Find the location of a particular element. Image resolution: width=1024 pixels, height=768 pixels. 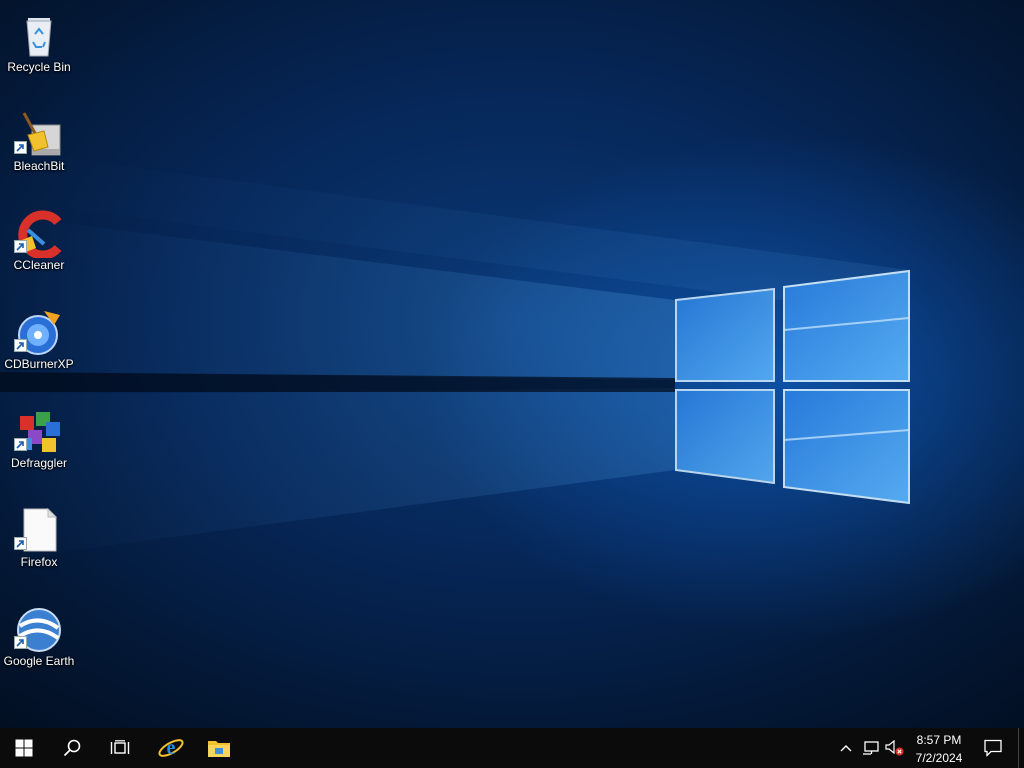

search-button is located at coordinates (72, 748).